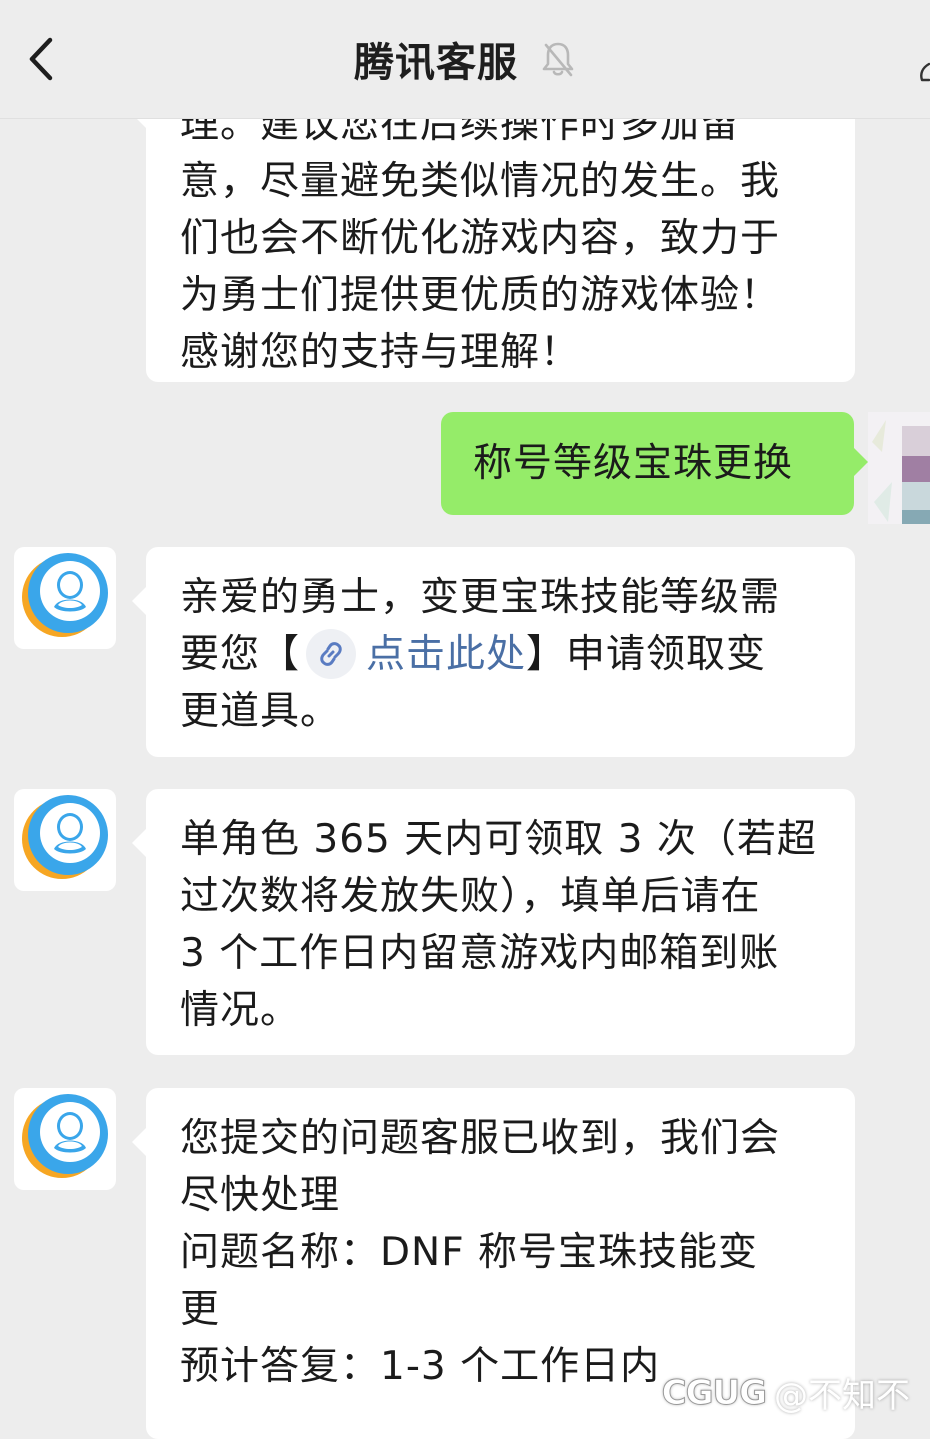 The height and width of the screenshot is (1439, 930). I want to click on message-text-fragment: 】申请领取变, so click(646, 654).